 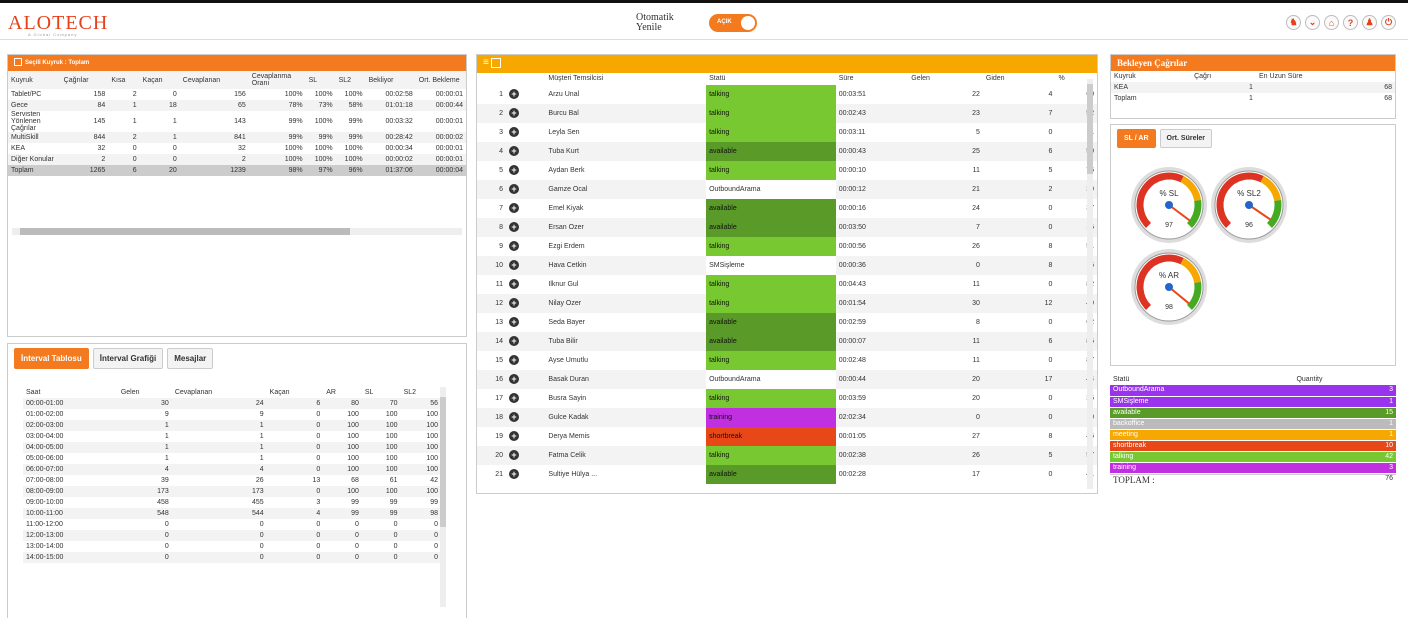 I want to click on table-row: 03:00-04:00 1 1 0 100 100 100, so click(x=232, y=436).